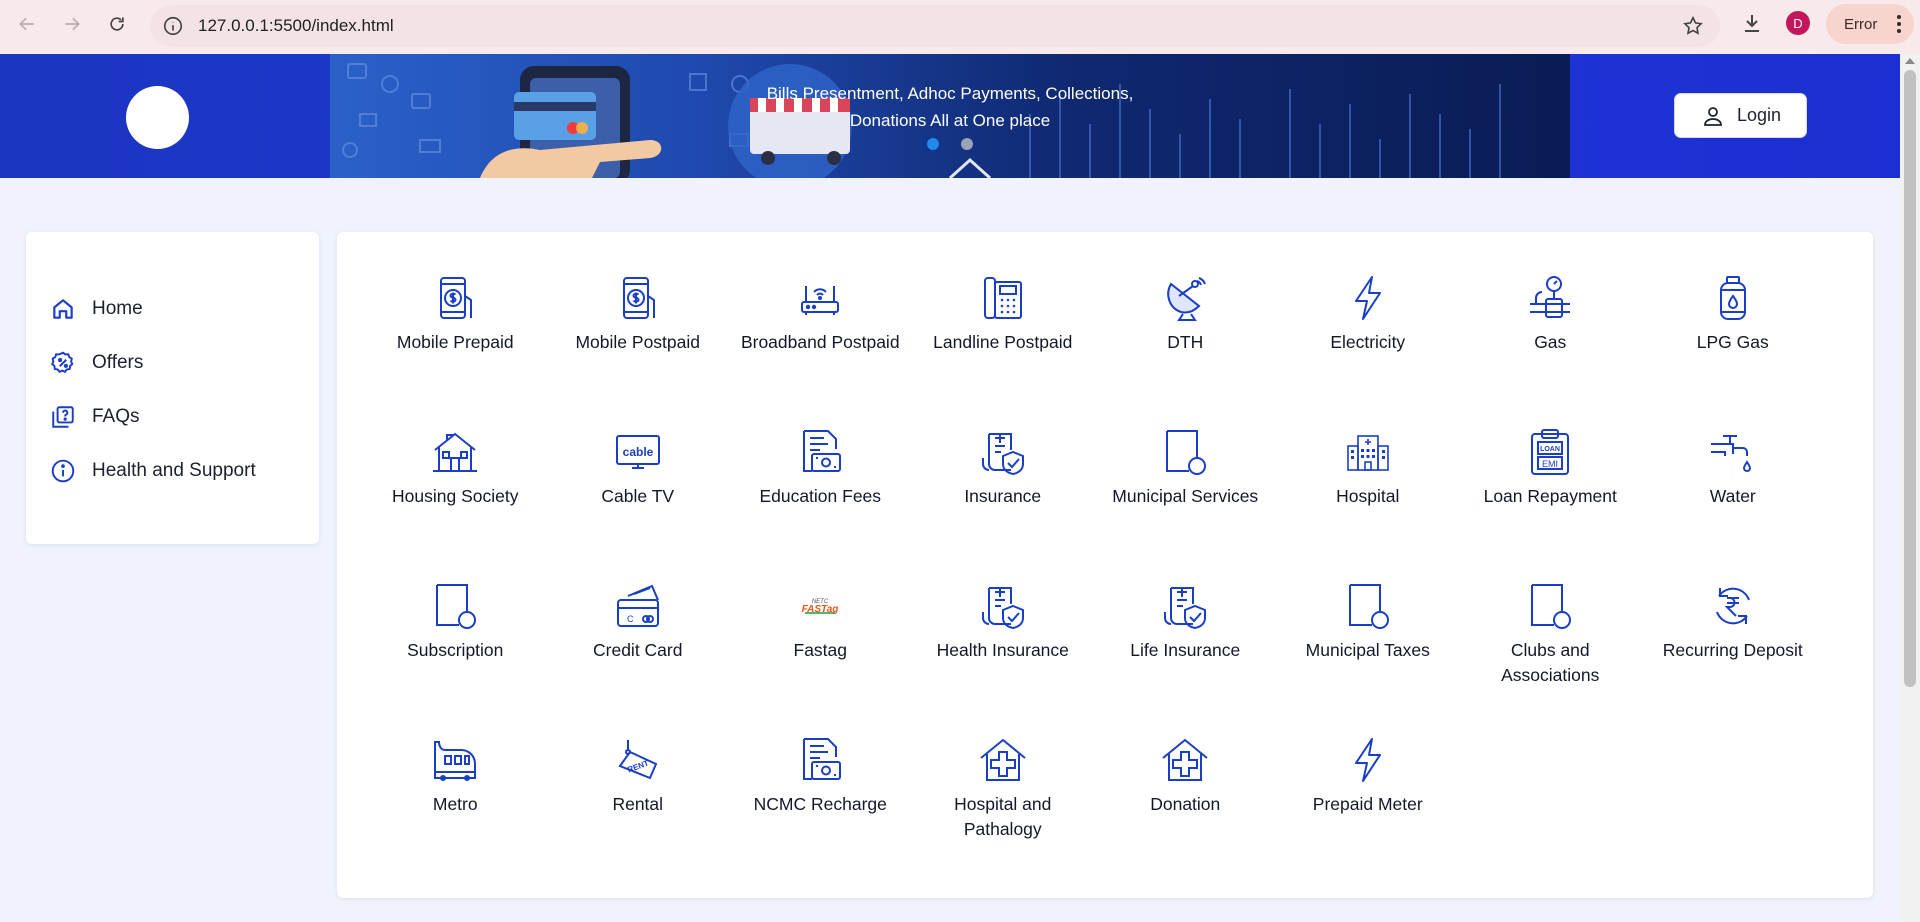 The image size is (1920, 922). Describe the element at coordinates (1368, 760) in the screenshot. I see `lightning-icon` at that location.